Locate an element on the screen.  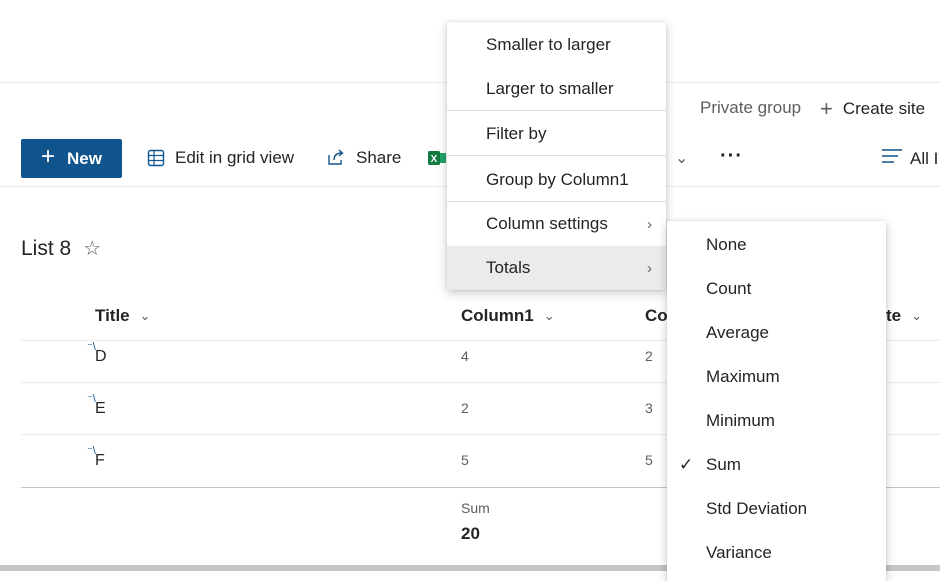
submenu-item-label: Minimum is located at coordinates (740, 420).